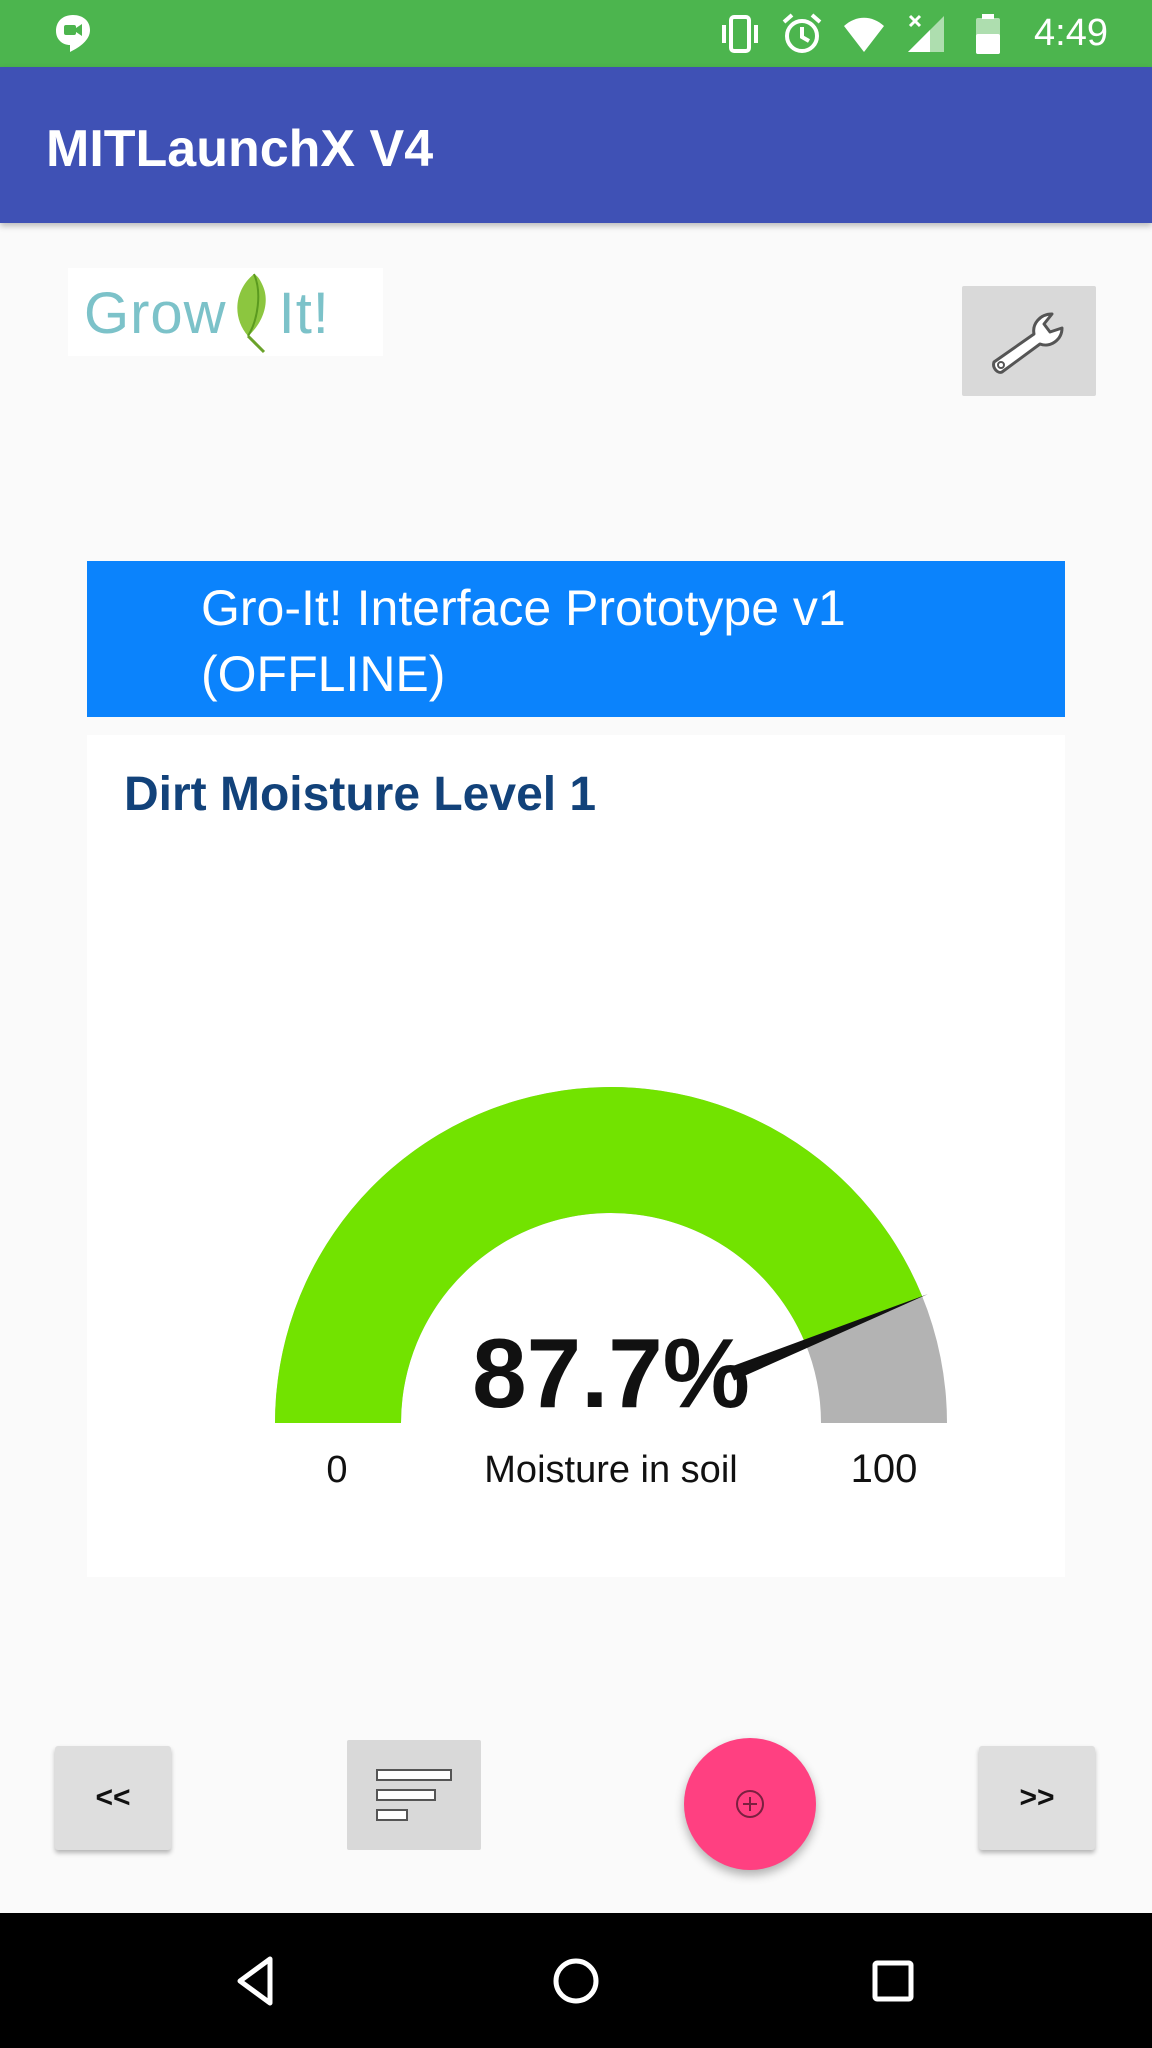  What do you see at coordinates (240, 149) in the screenshot?
I see `app-title: MITLaunchX V4` at bounding box center [240, 149].